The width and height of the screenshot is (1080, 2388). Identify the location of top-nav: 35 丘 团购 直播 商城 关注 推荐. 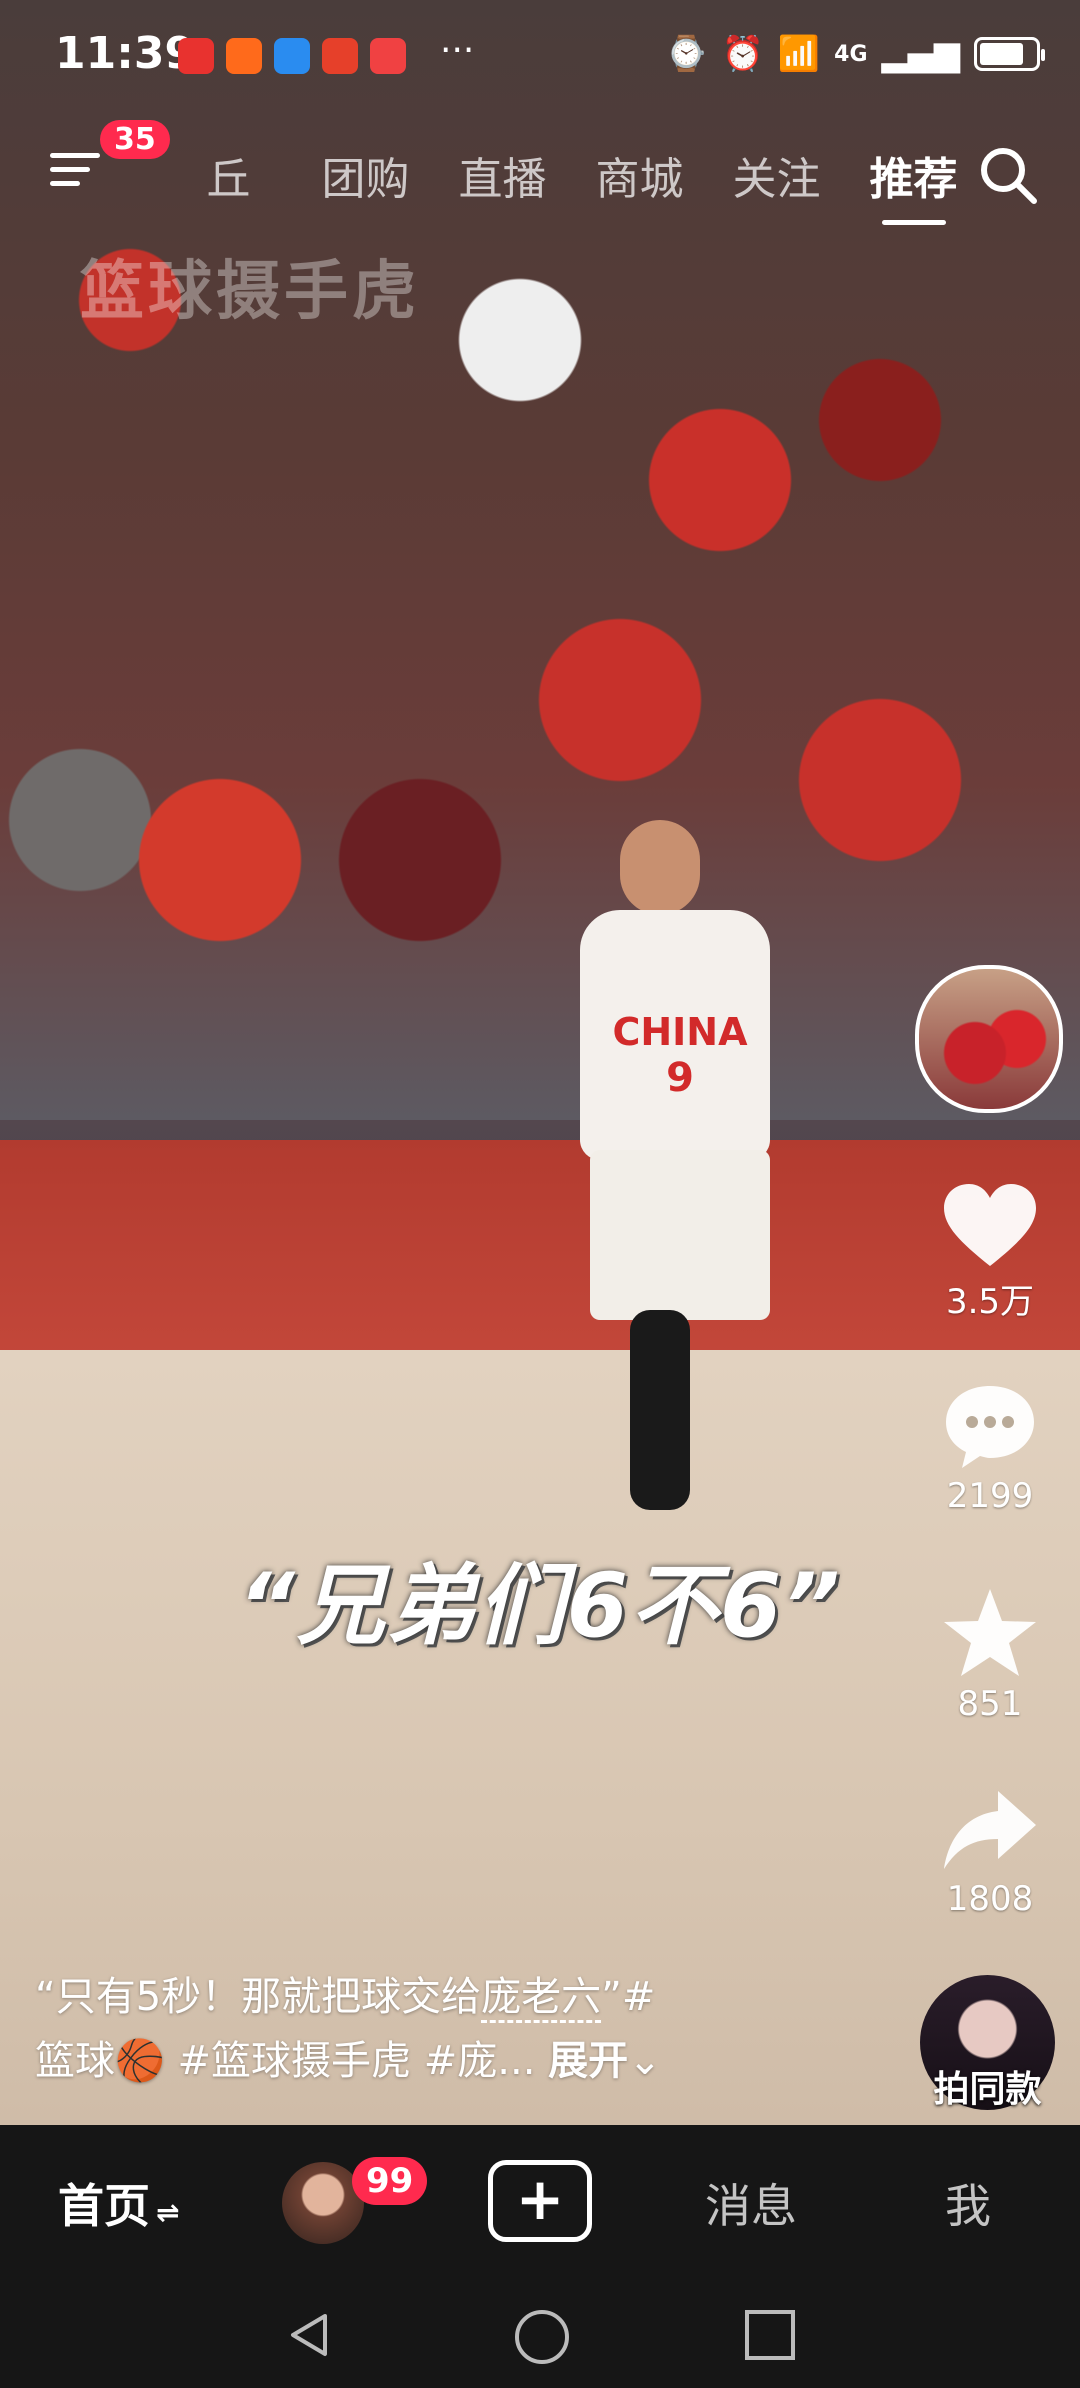
(540, 170).